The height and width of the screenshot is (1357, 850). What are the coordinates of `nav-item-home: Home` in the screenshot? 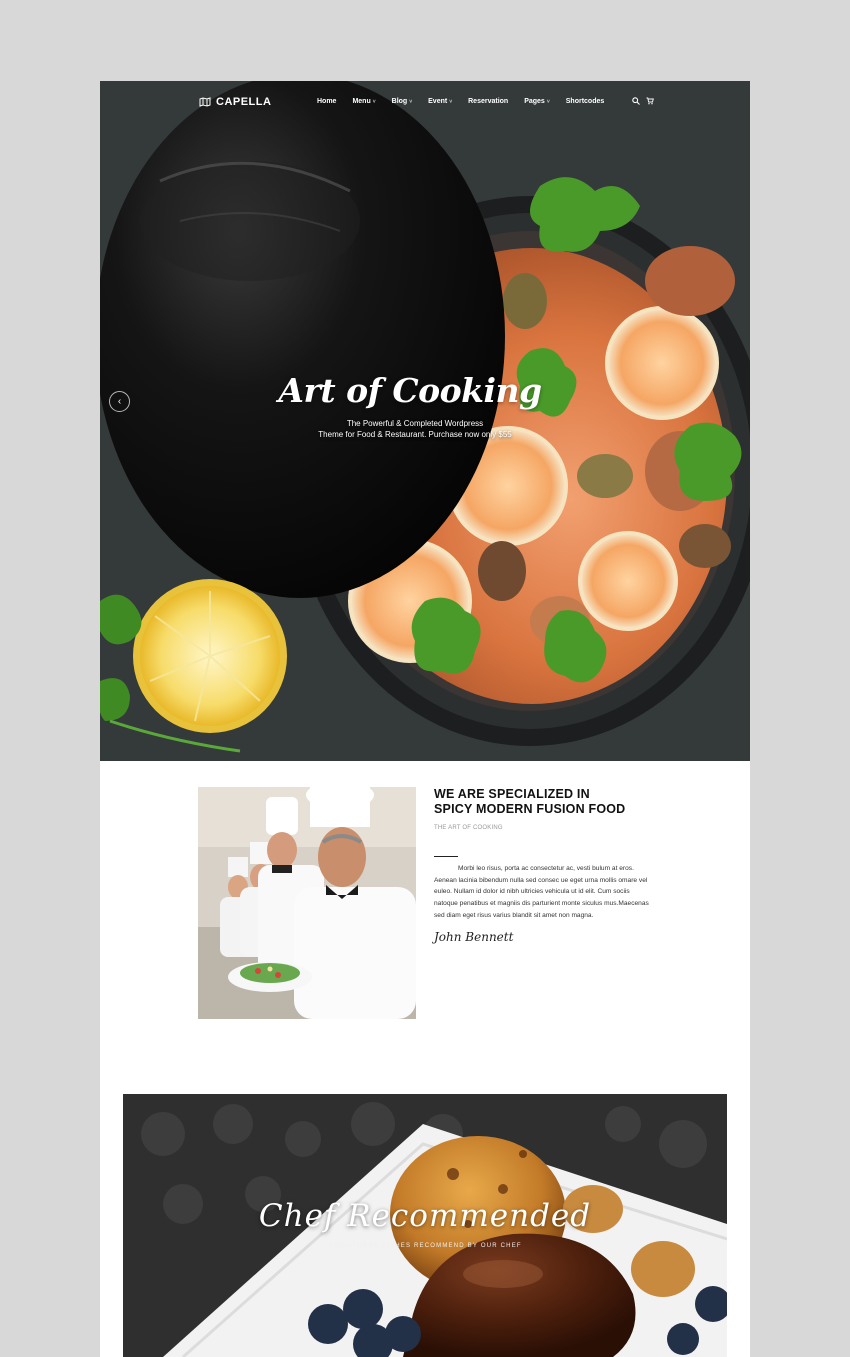 It's located at (326, 101).